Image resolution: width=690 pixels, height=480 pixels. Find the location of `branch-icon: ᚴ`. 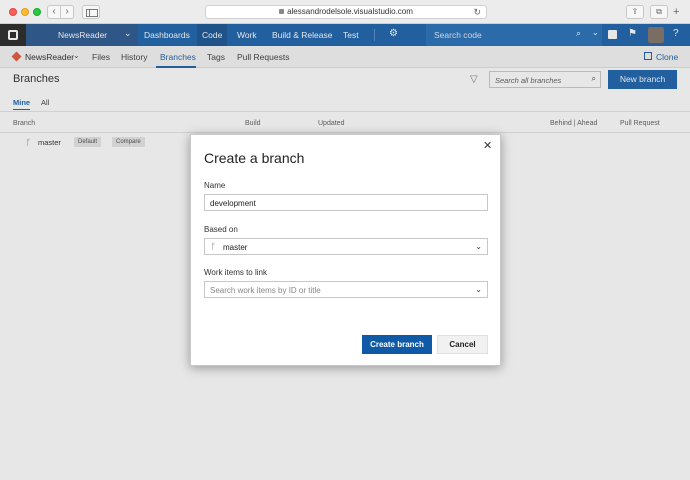

branch-icon: ᚴ is located at coordinates (213, 246).